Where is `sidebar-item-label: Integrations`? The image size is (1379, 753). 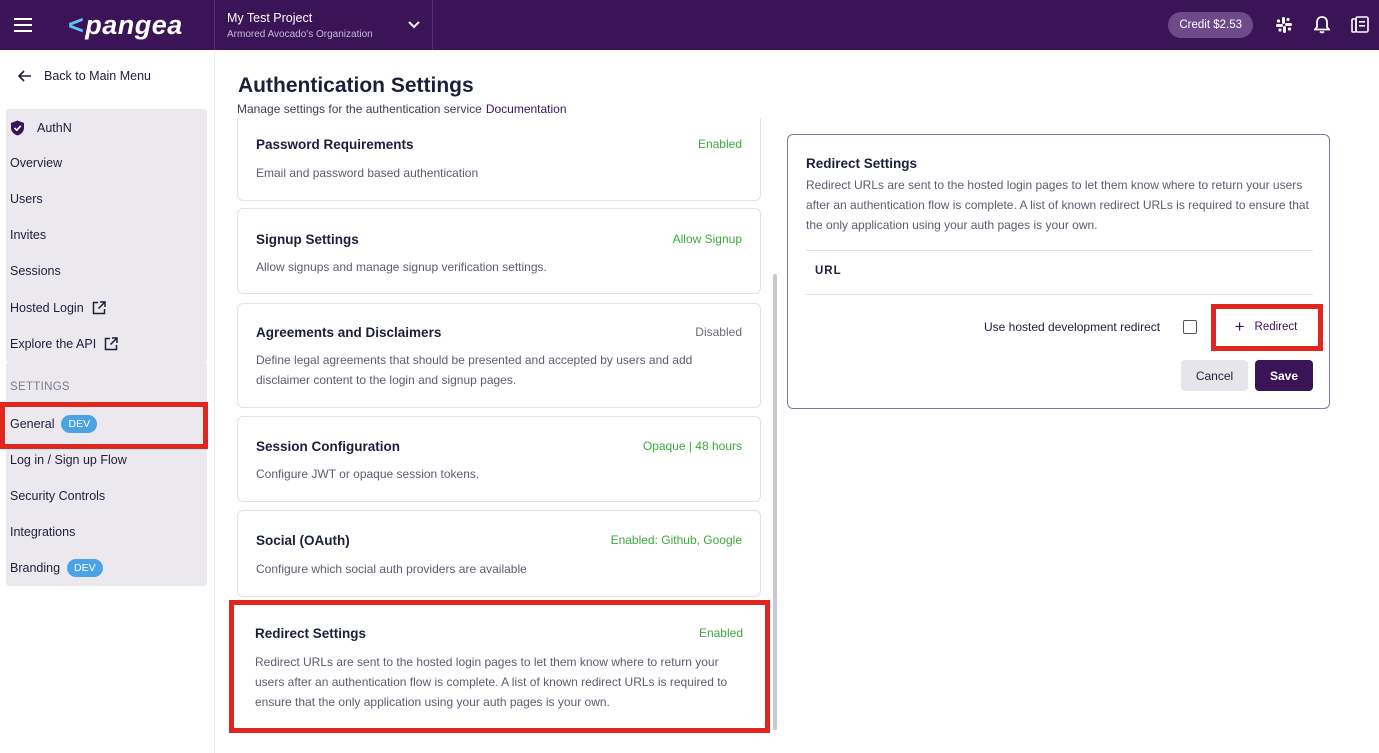
sidebar-item-label: Integrations is located at coordinates (43, 532).